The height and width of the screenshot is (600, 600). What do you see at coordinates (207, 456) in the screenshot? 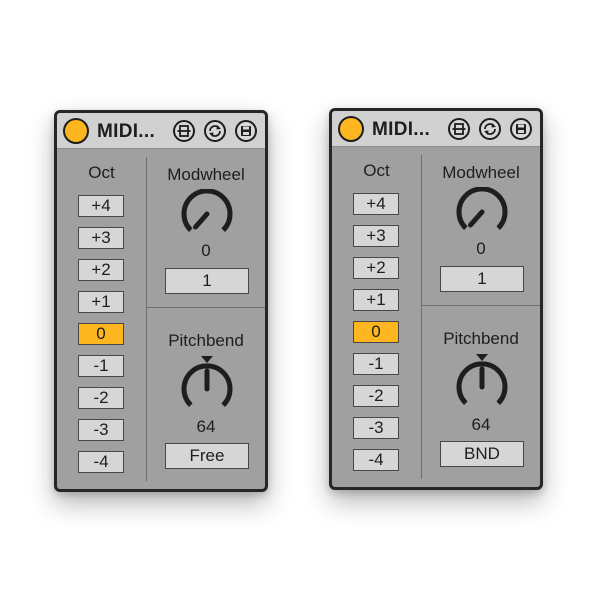
I see `pitchbend-mode-field: Free` at bounding box center [207, 456].